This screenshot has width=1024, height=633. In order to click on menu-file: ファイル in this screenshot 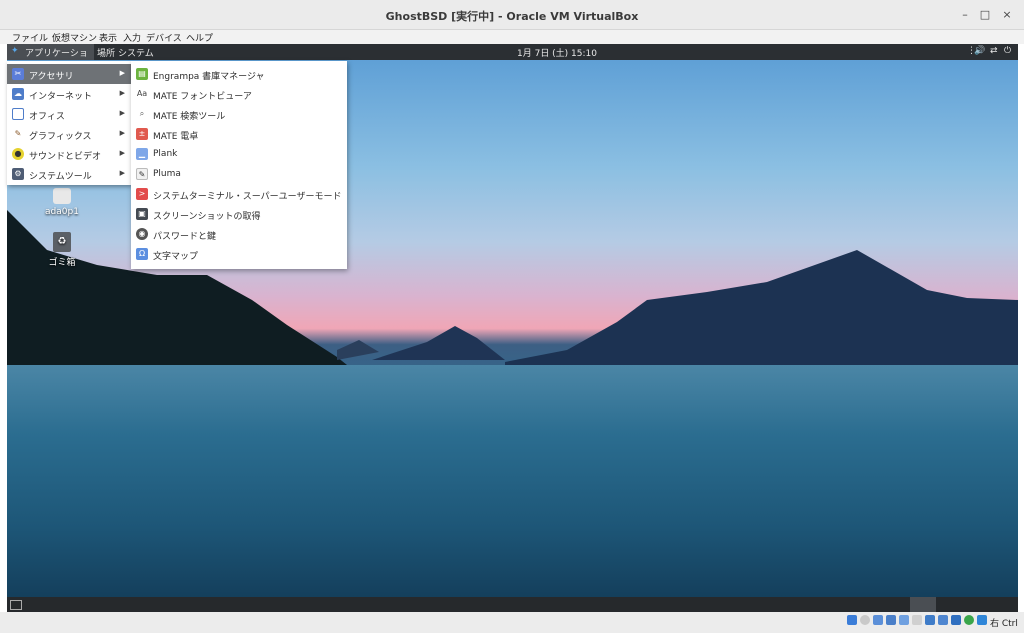, I will do `click(30, 37)`.